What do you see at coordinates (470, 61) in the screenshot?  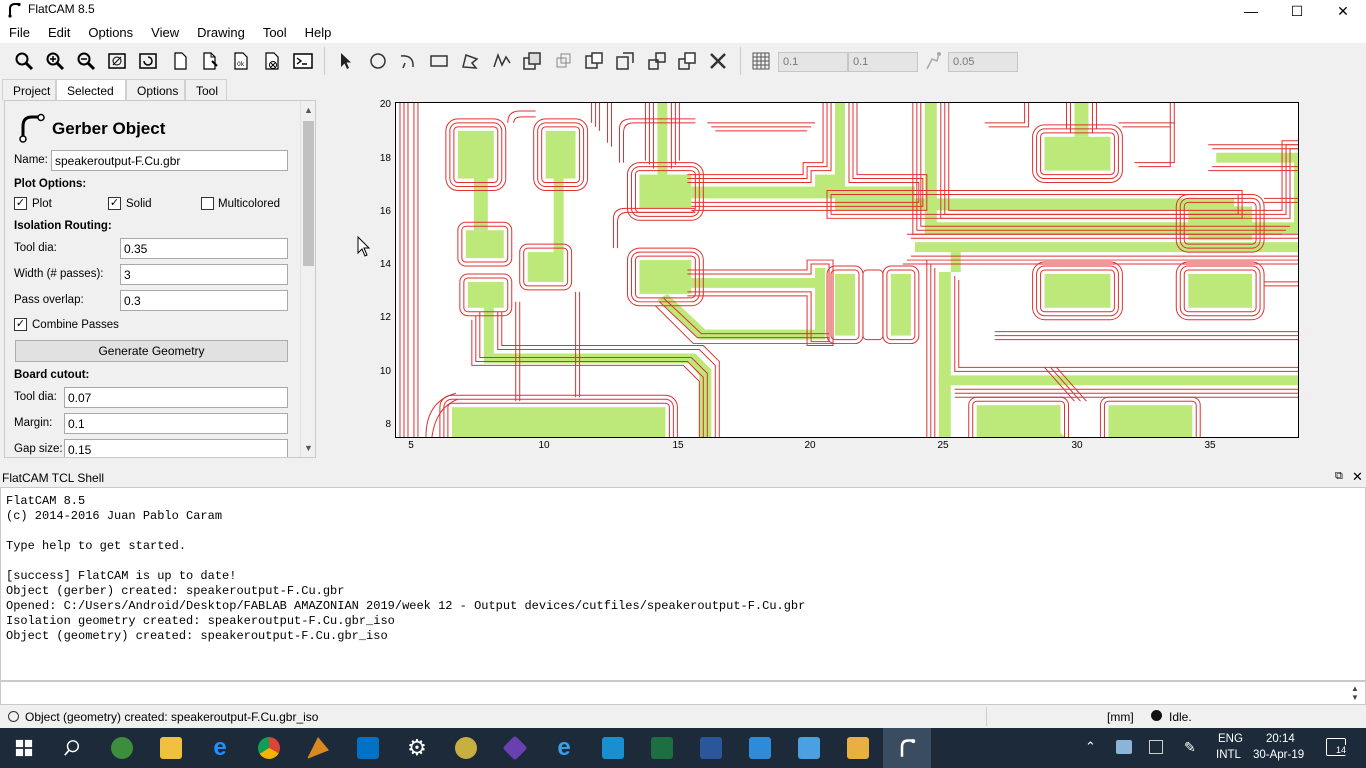 I see `polygon-icon` at bounding box center [470, 61].